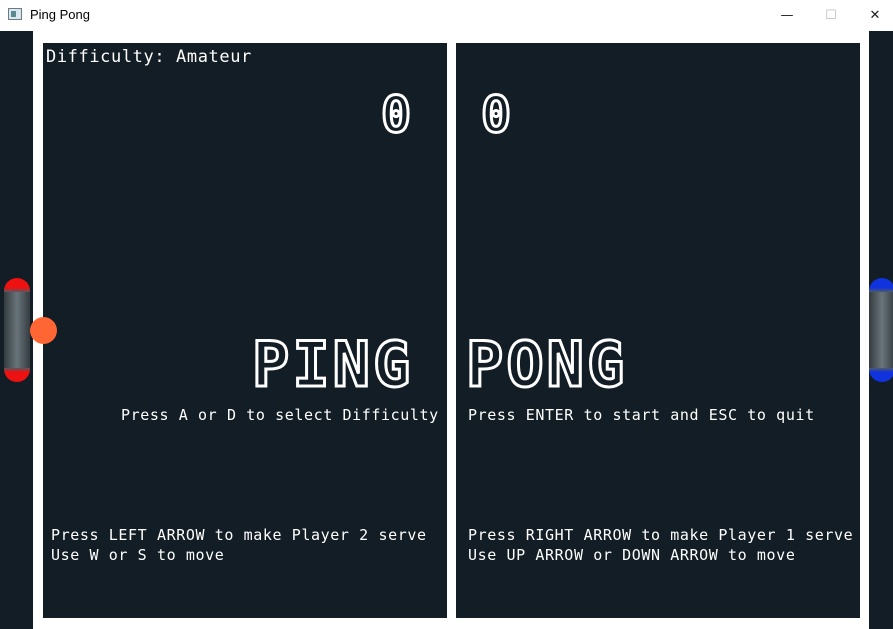  I want to click on score-right: 0, so click(496, 115).